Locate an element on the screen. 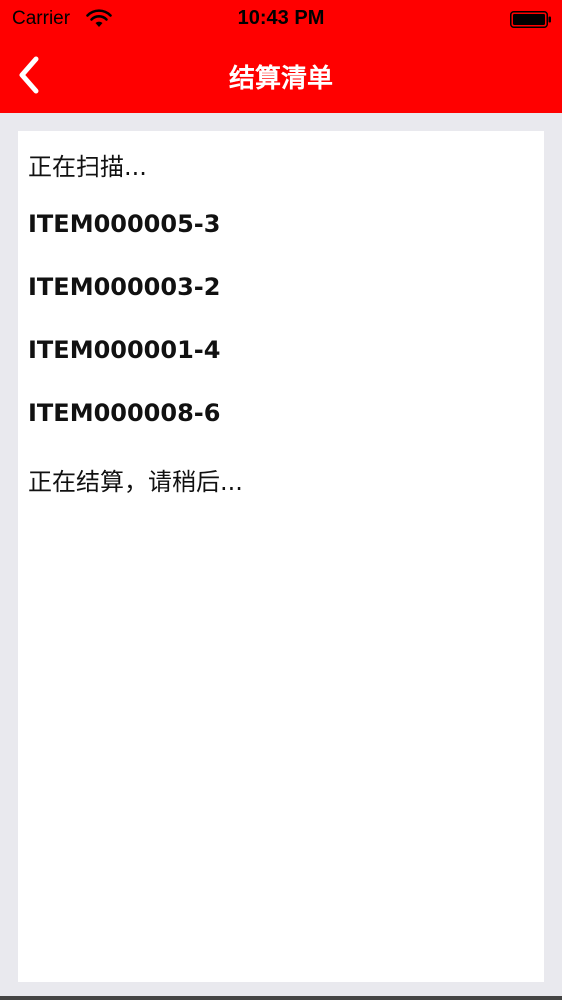 The height and width of the screenshot is (1000, 562). log-line-item: ITEM000003-2 is located at coordinates (124, 287).